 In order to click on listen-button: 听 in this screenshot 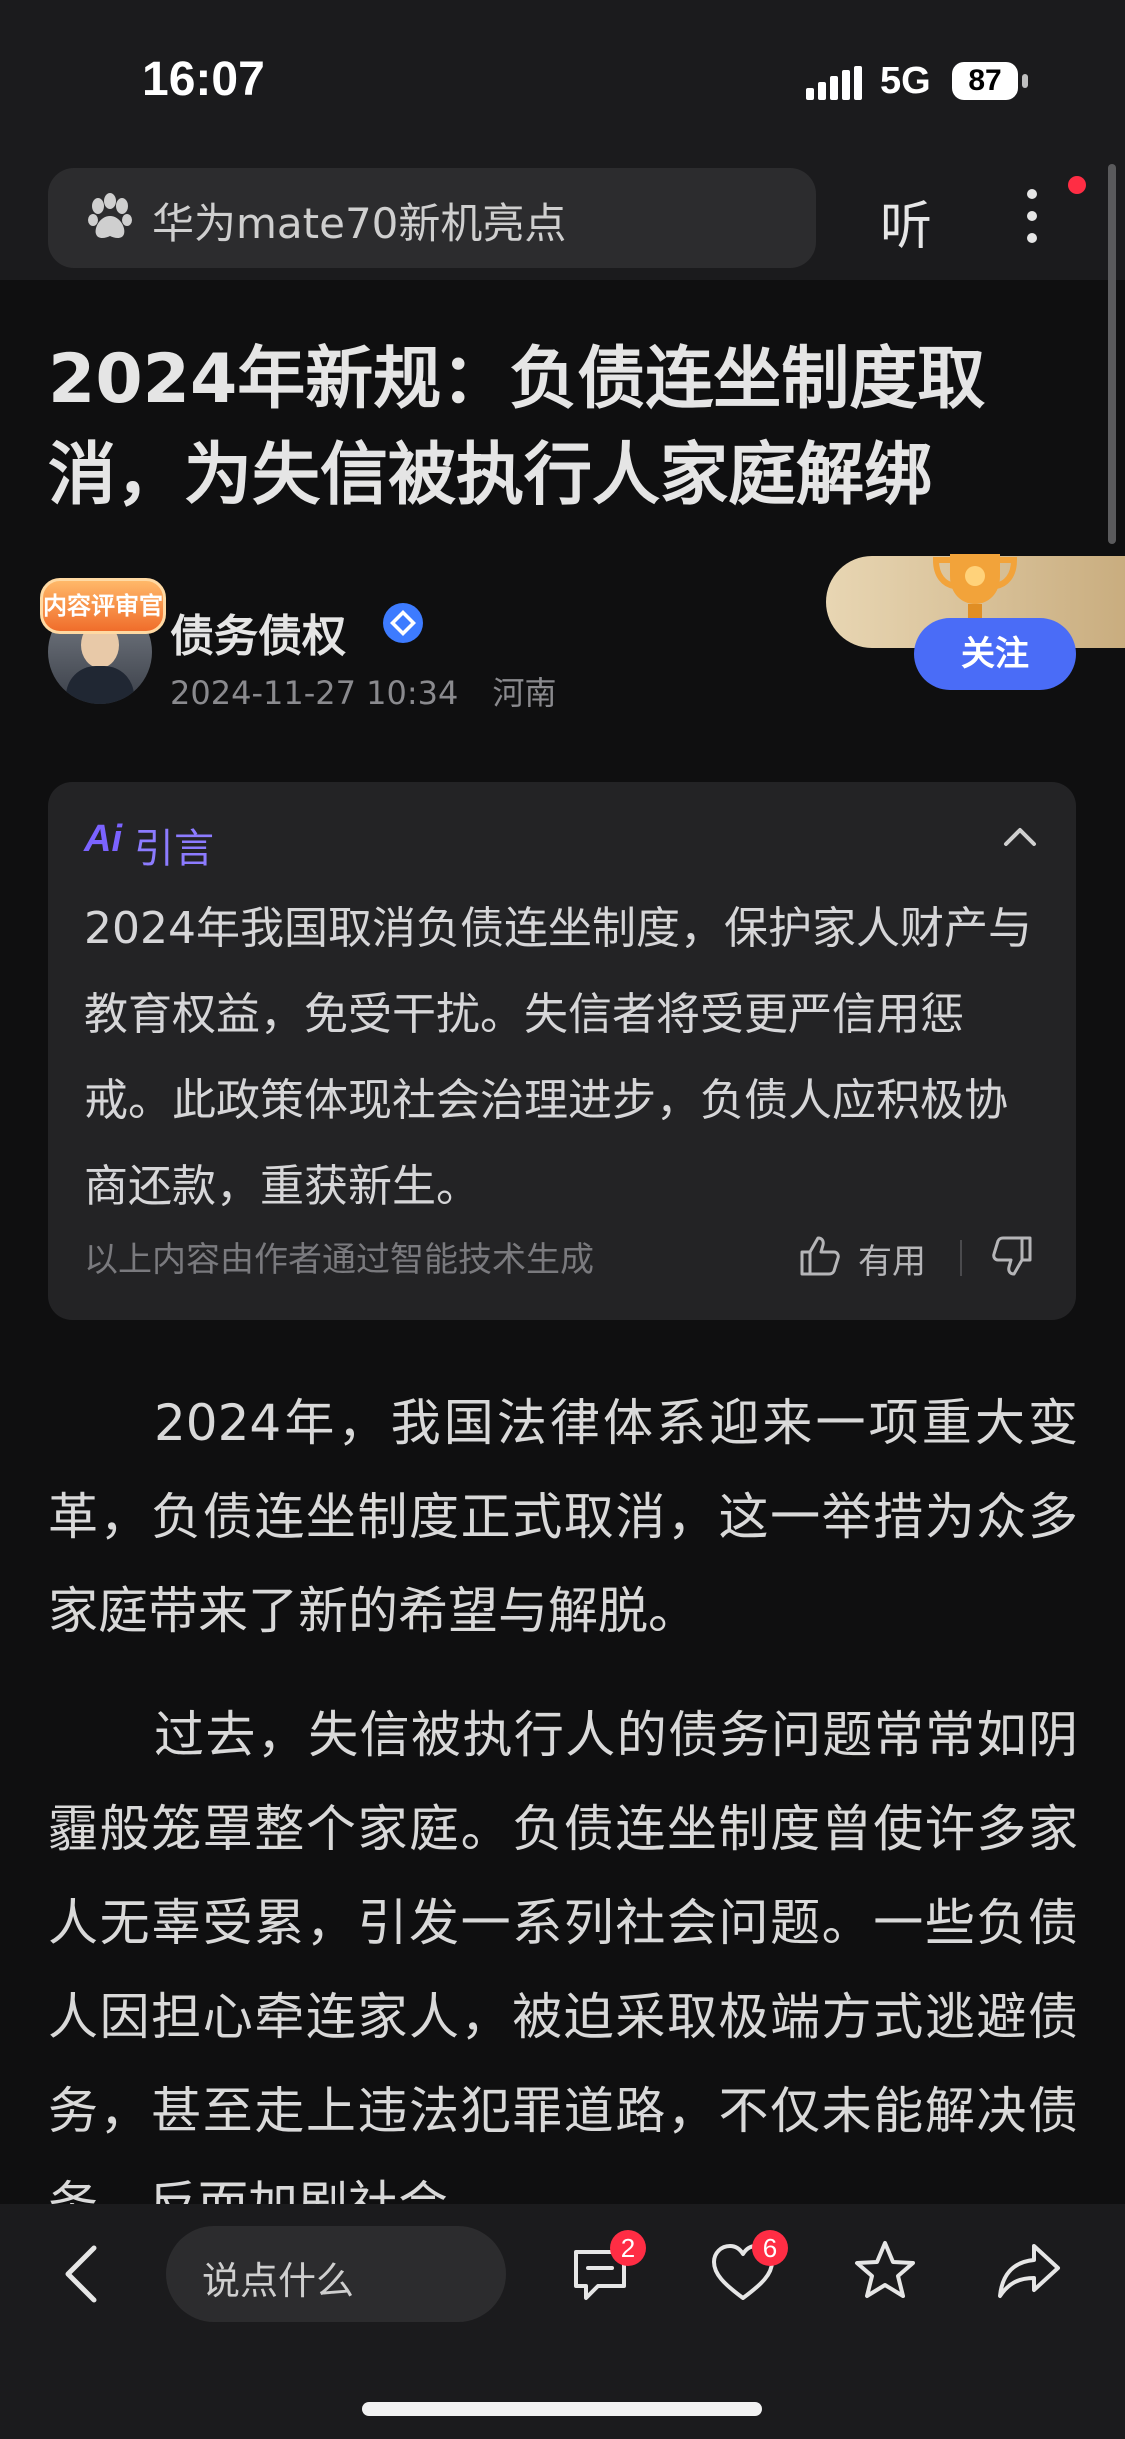, I will do `click(906, 221)`.